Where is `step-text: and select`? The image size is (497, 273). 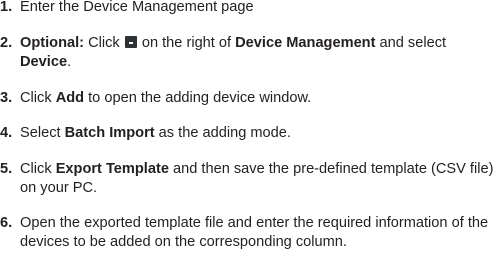 step-text: and select is located at coordinates (411, 43).